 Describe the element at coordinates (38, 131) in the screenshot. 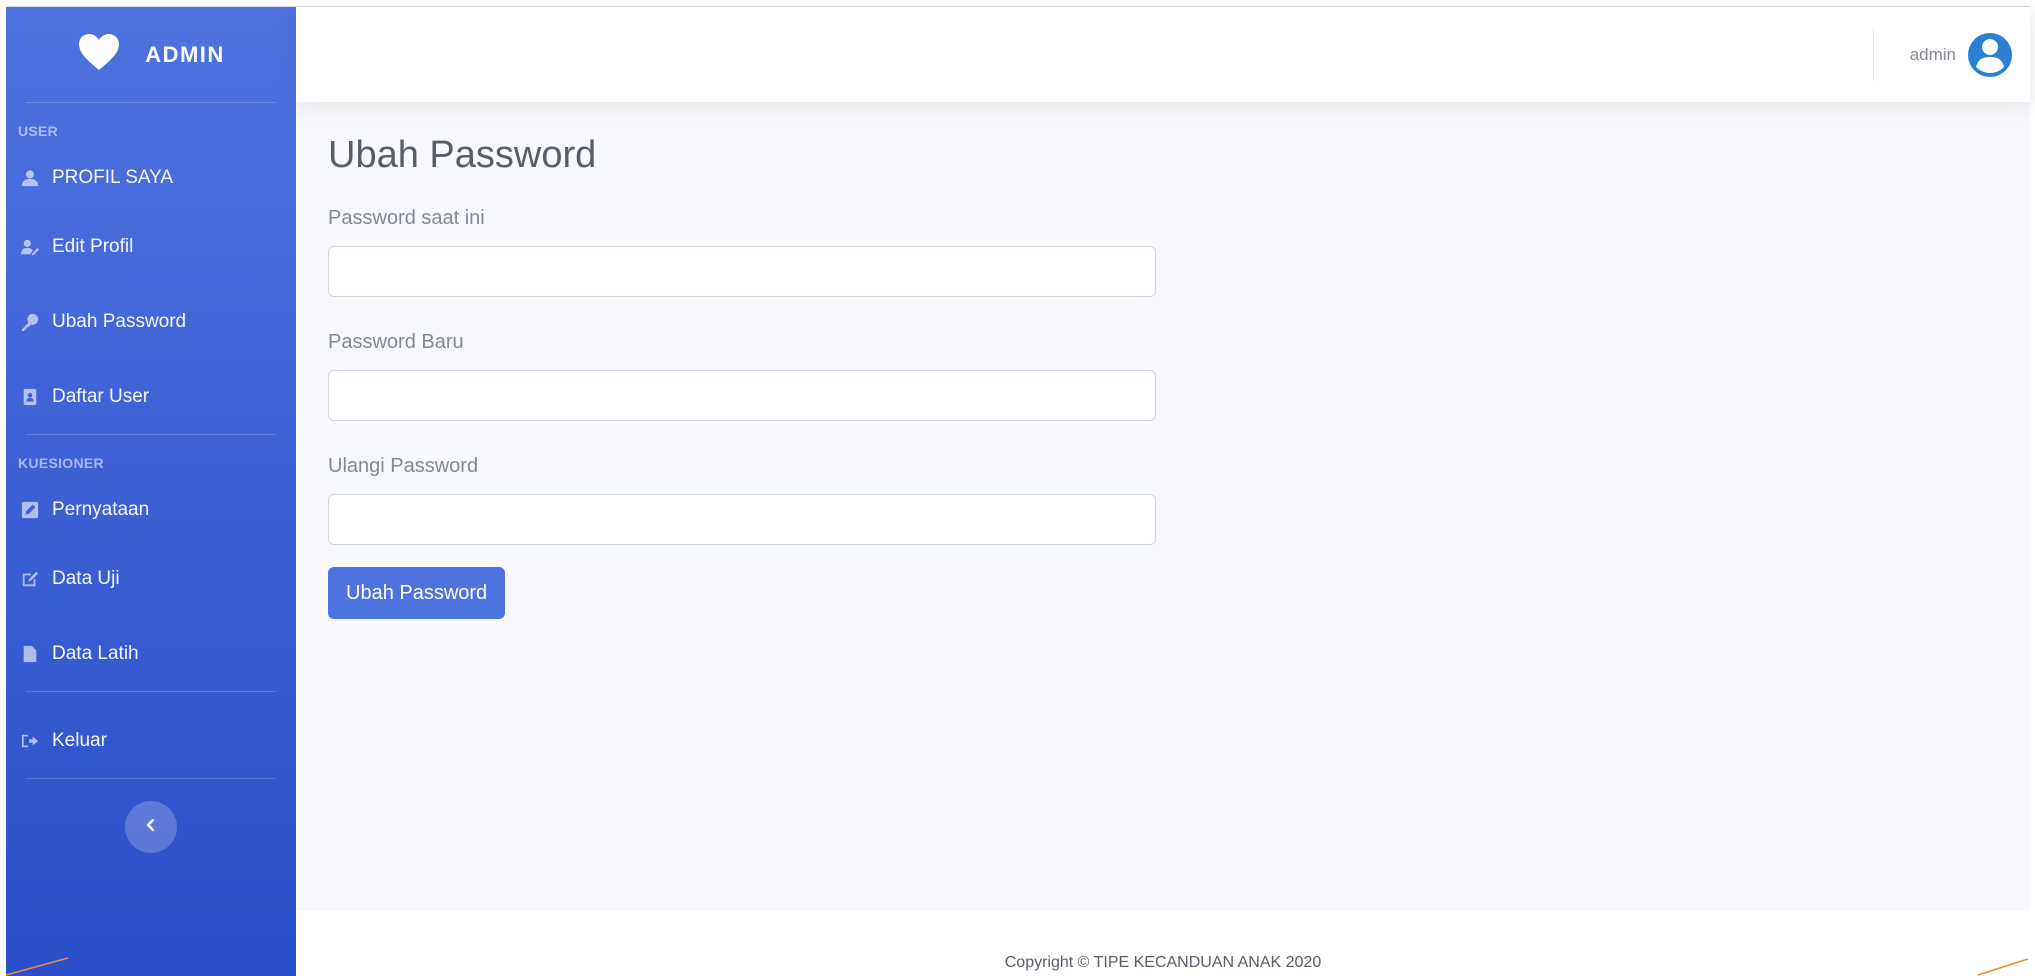

I see `sidebar-heading-user: USER` at that location.